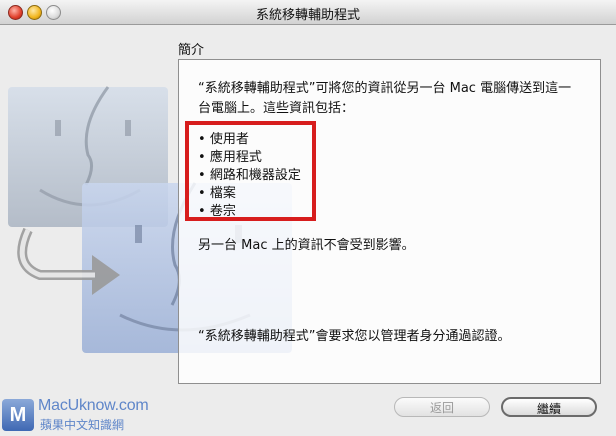  I want to click on intro-line-2: 台電腦上。這些資訊包括：, so click(276, 108).